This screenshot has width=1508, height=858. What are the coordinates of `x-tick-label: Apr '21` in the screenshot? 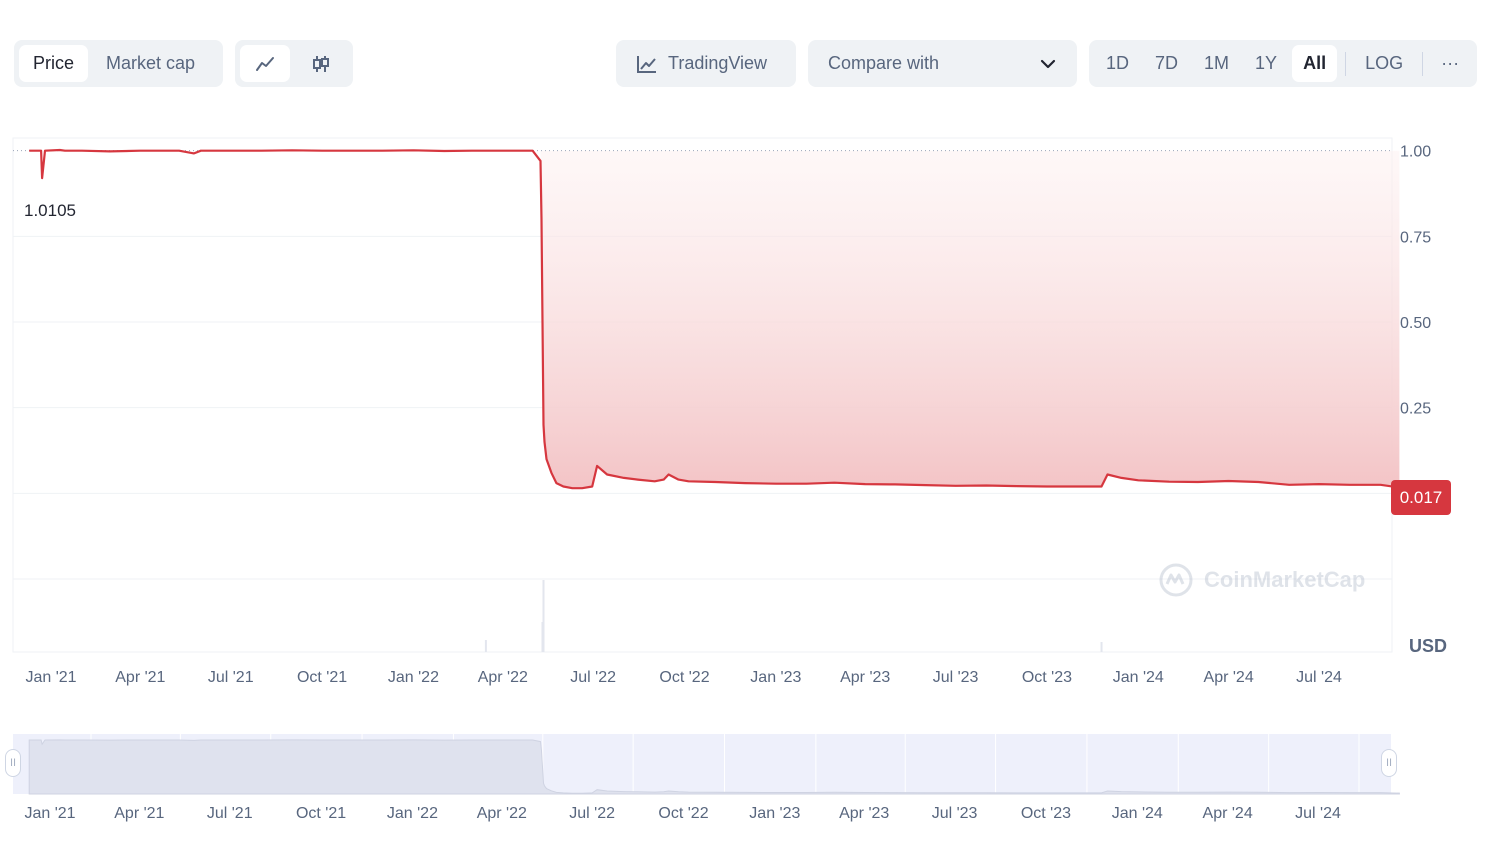 It's located at (140, 677).